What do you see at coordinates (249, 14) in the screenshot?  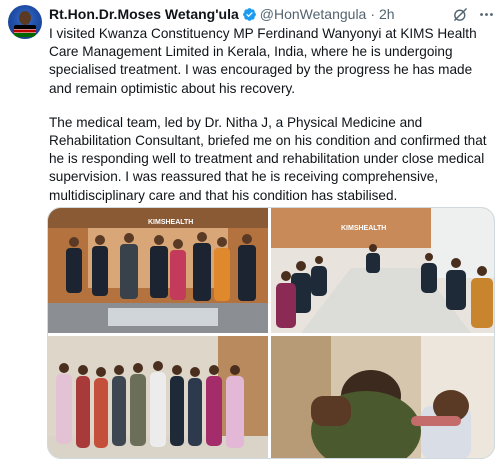 I see `verified-badge-icon` at bounding box center [249, 14].